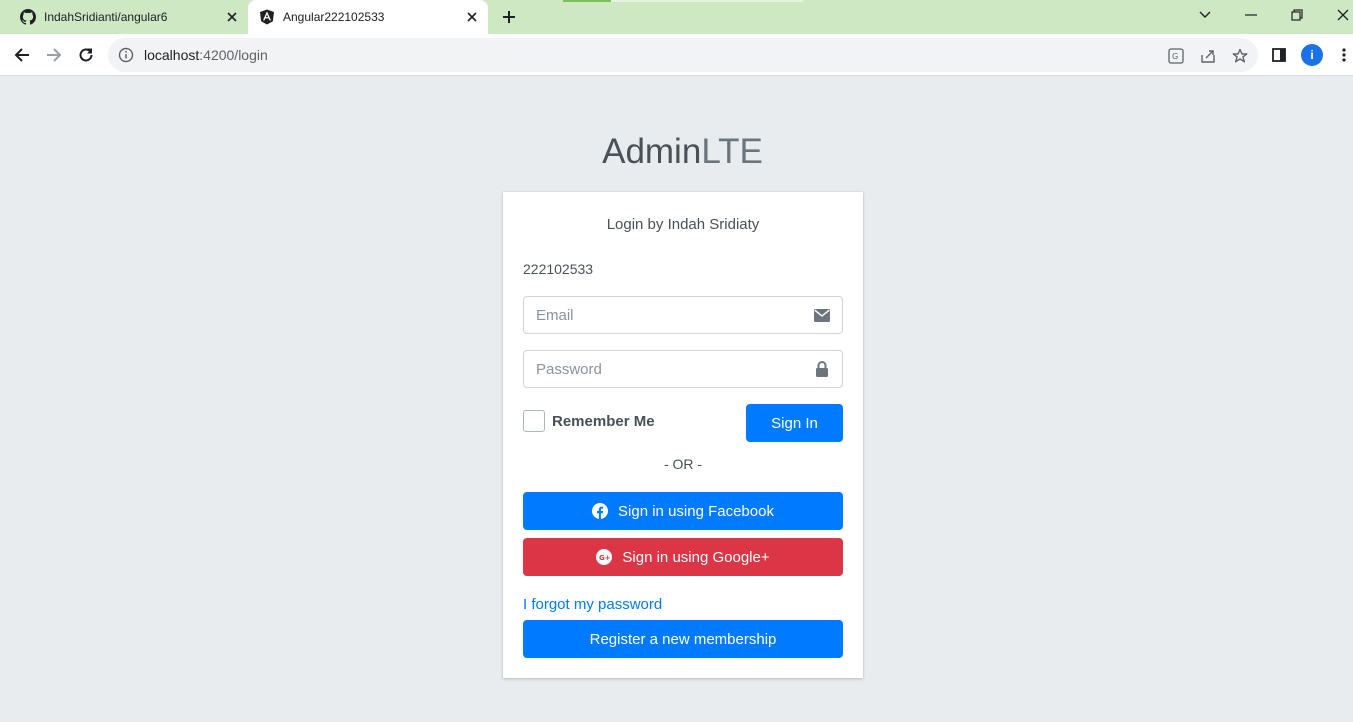  Describe the element at coordinates (1312, 55) in the screenshot. I see `profile-avatar: i` at that location.